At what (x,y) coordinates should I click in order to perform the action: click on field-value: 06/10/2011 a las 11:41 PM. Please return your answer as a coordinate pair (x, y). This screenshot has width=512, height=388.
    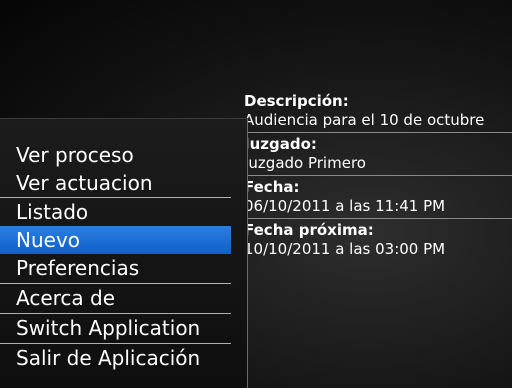
    Looking at the image, I should click on (345, 206).